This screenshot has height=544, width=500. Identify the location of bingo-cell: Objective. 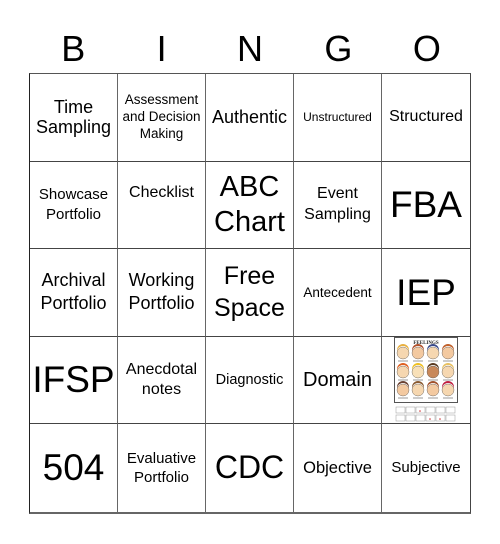
(338, 468).